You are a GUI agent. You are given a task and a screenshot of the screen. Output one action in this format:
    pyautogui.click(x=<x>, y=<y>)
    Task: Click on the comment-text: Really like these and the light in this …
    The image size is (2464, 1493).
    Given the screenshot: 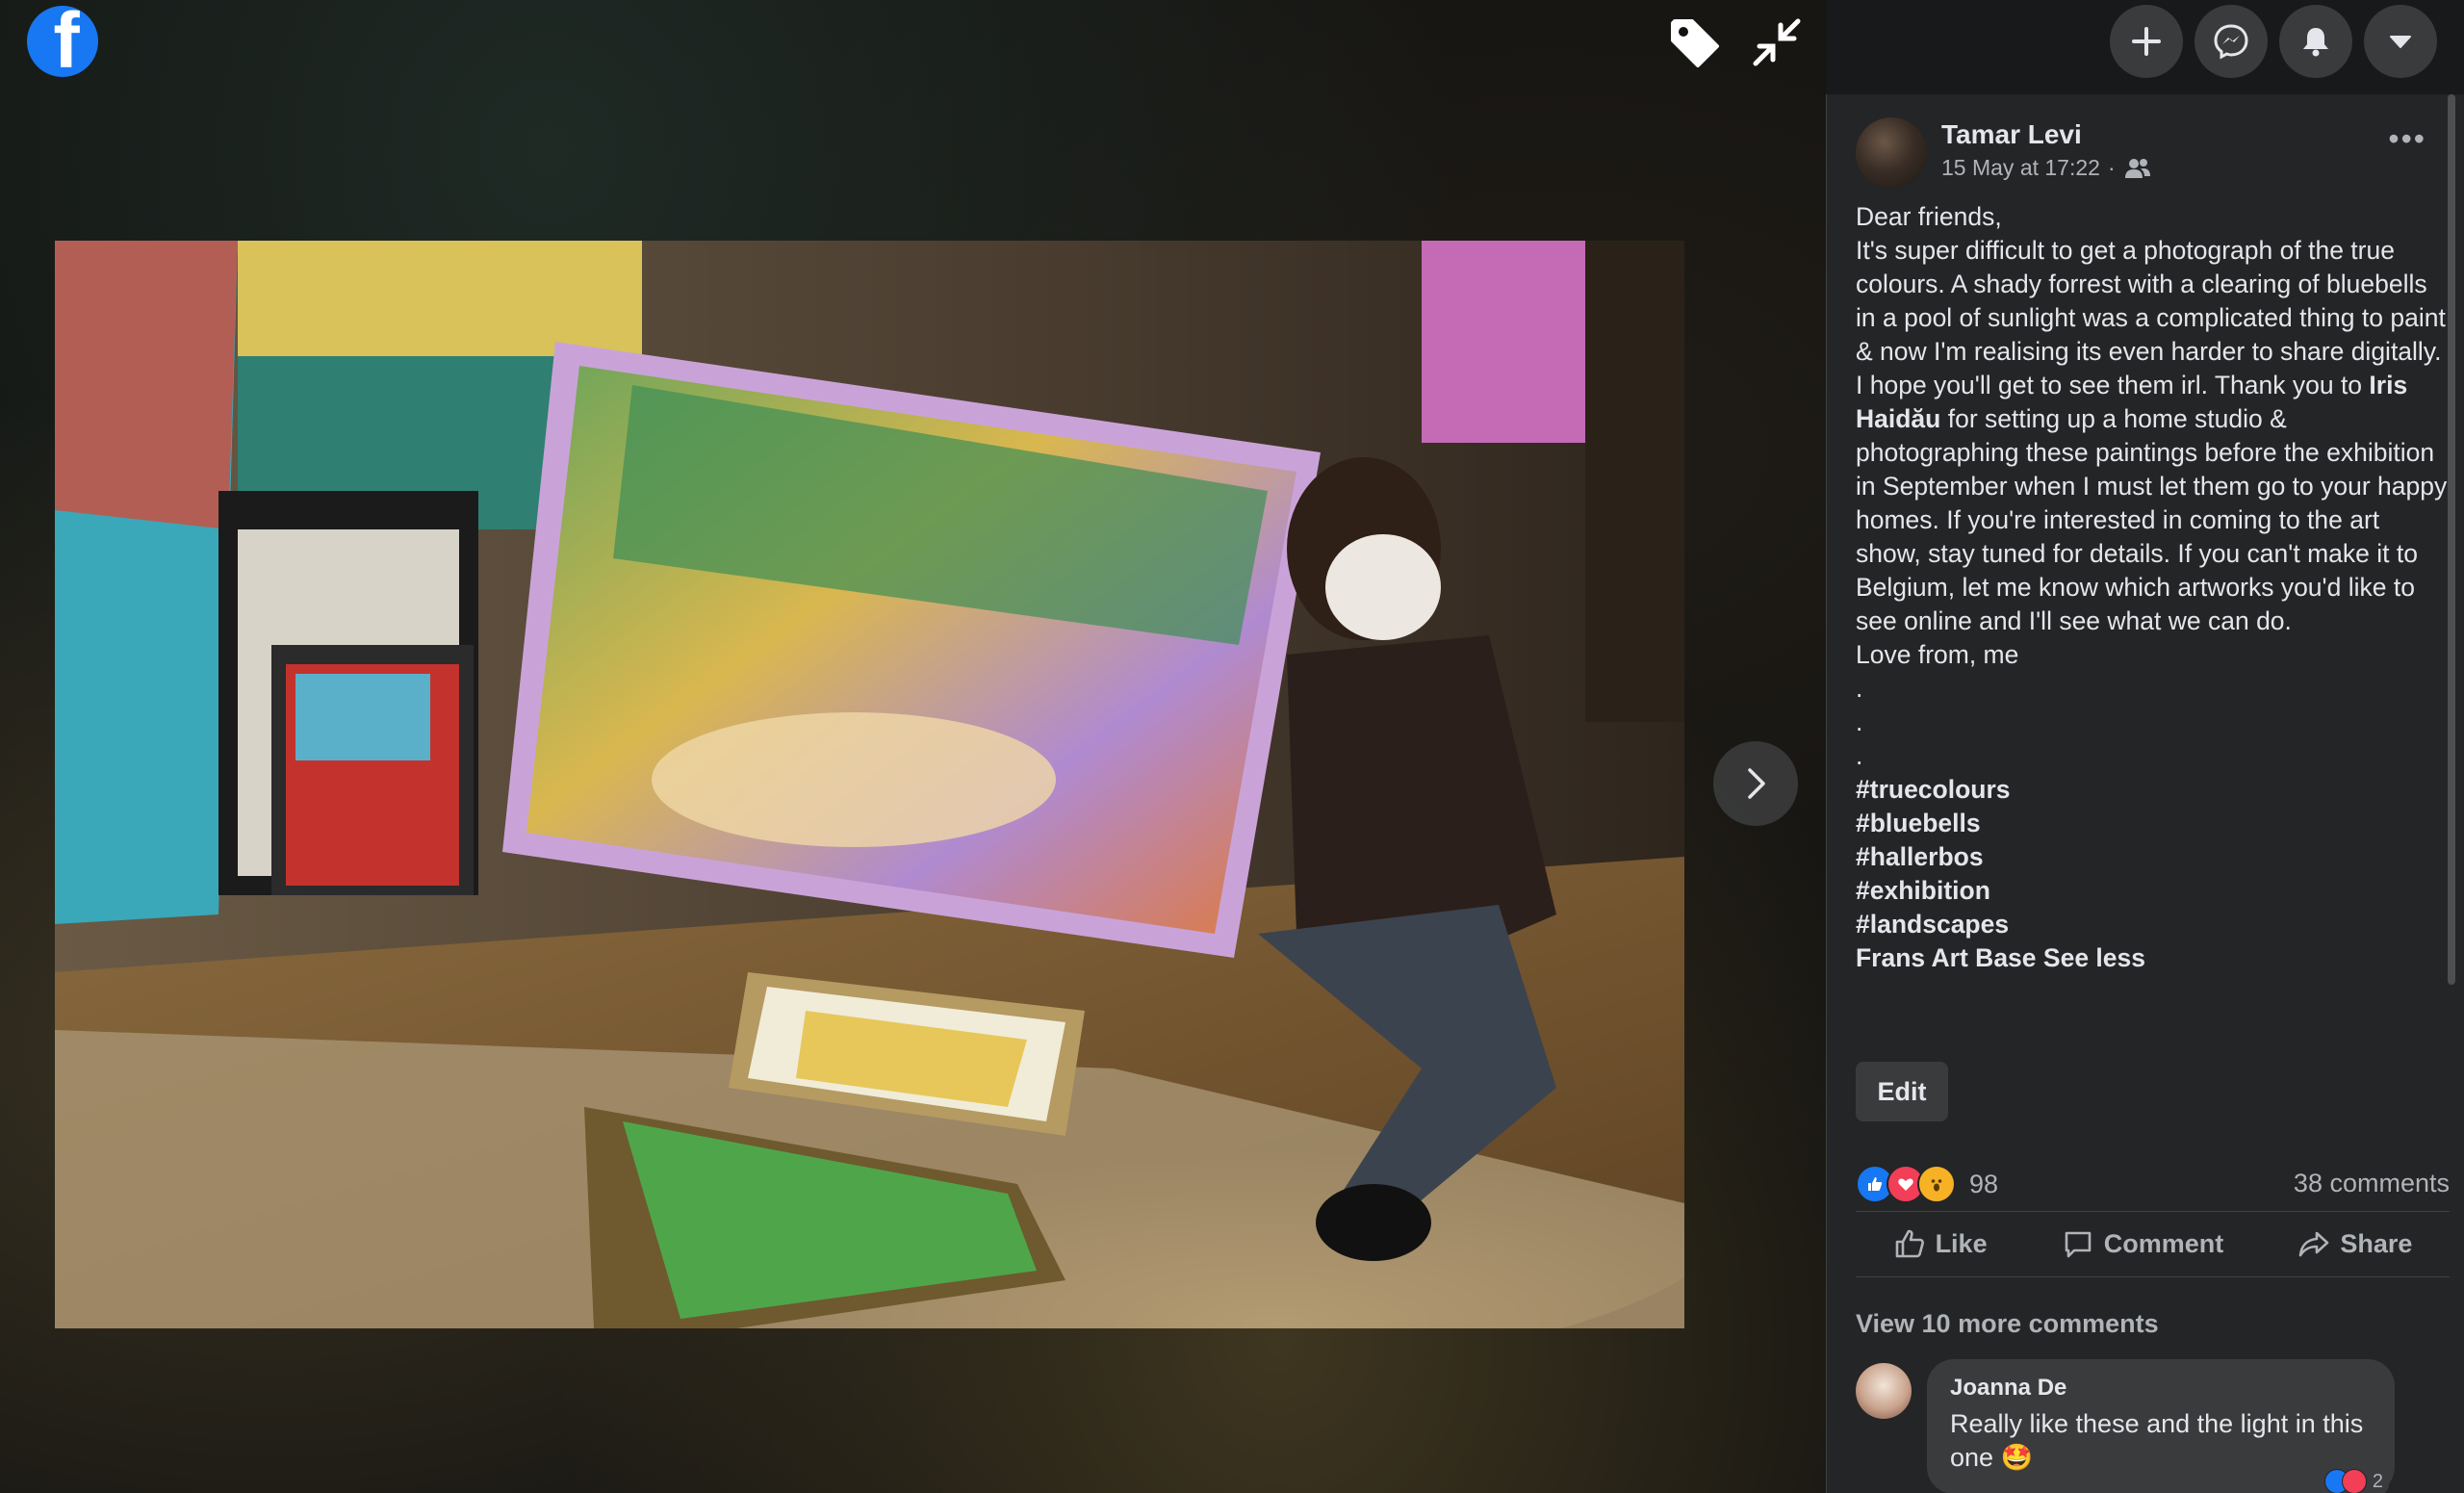 What is the action you would take?
    pyautogui.click(x=2157, y=1440)
    